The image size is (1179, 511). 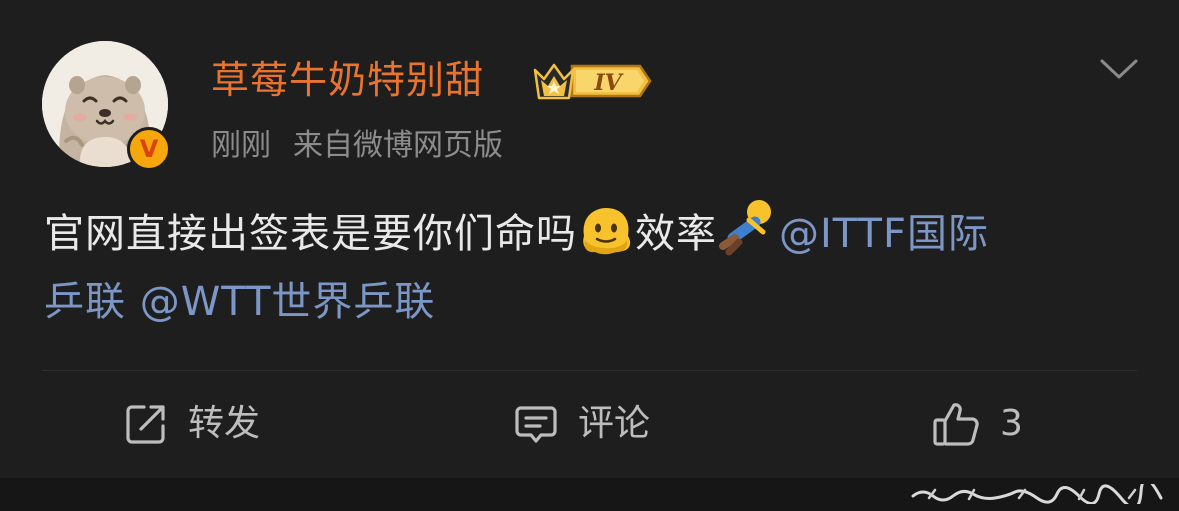 I want to click on comment-button: 评论, so click(x=582, y=424).